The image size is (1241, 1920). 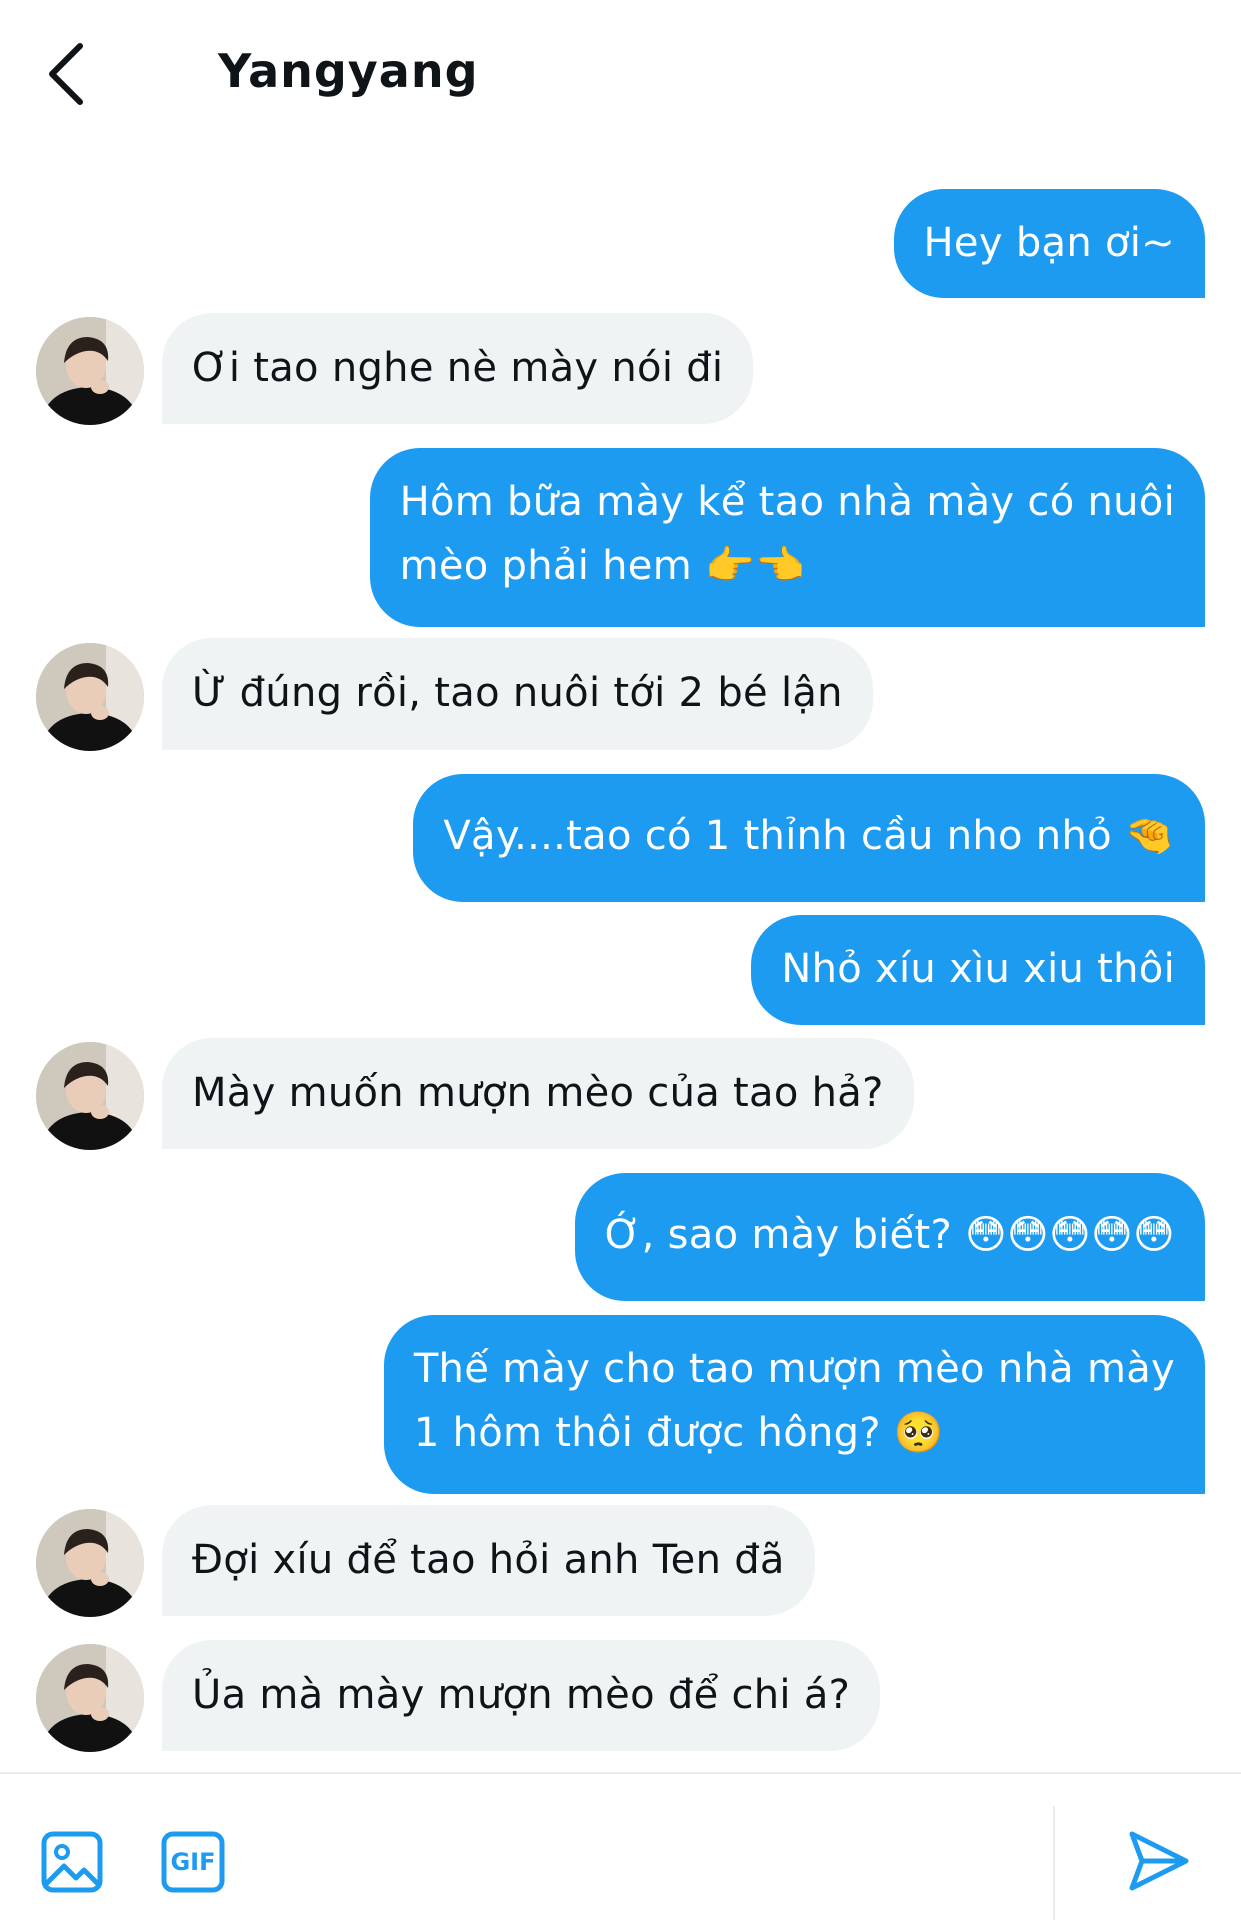 I want to click on message-bubble-outgoing: Ớ, sao mày biết? 😳😳😳😳😳, so click(x=889, y=1237).